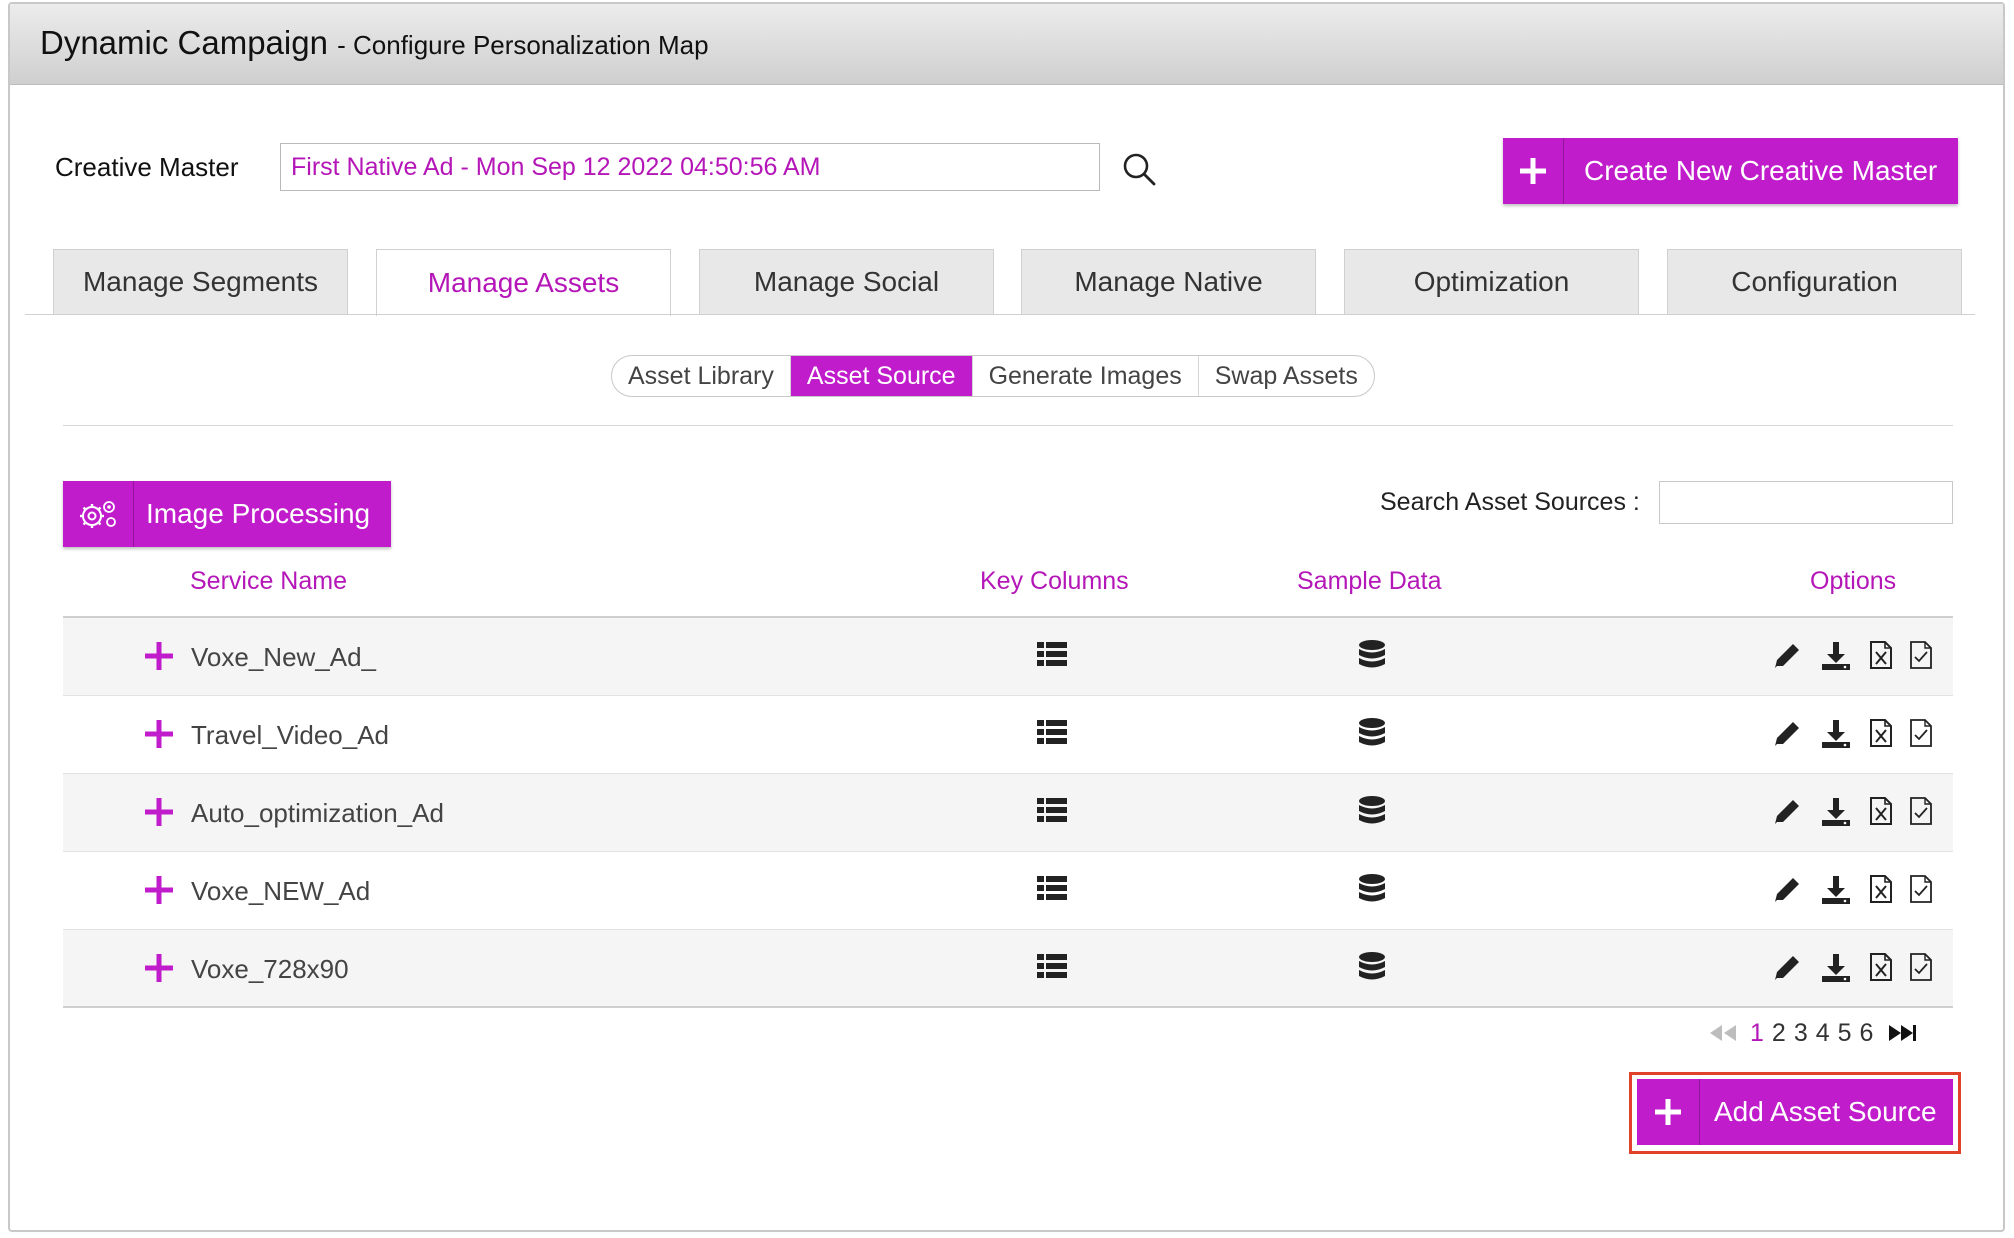 This screenshot has height=1238, width=2014. What do you see at coordinates (1054, 581) in the screenshot?
I see `column-header-key-columns: Key Columns` at bounding box center [1054, 581].